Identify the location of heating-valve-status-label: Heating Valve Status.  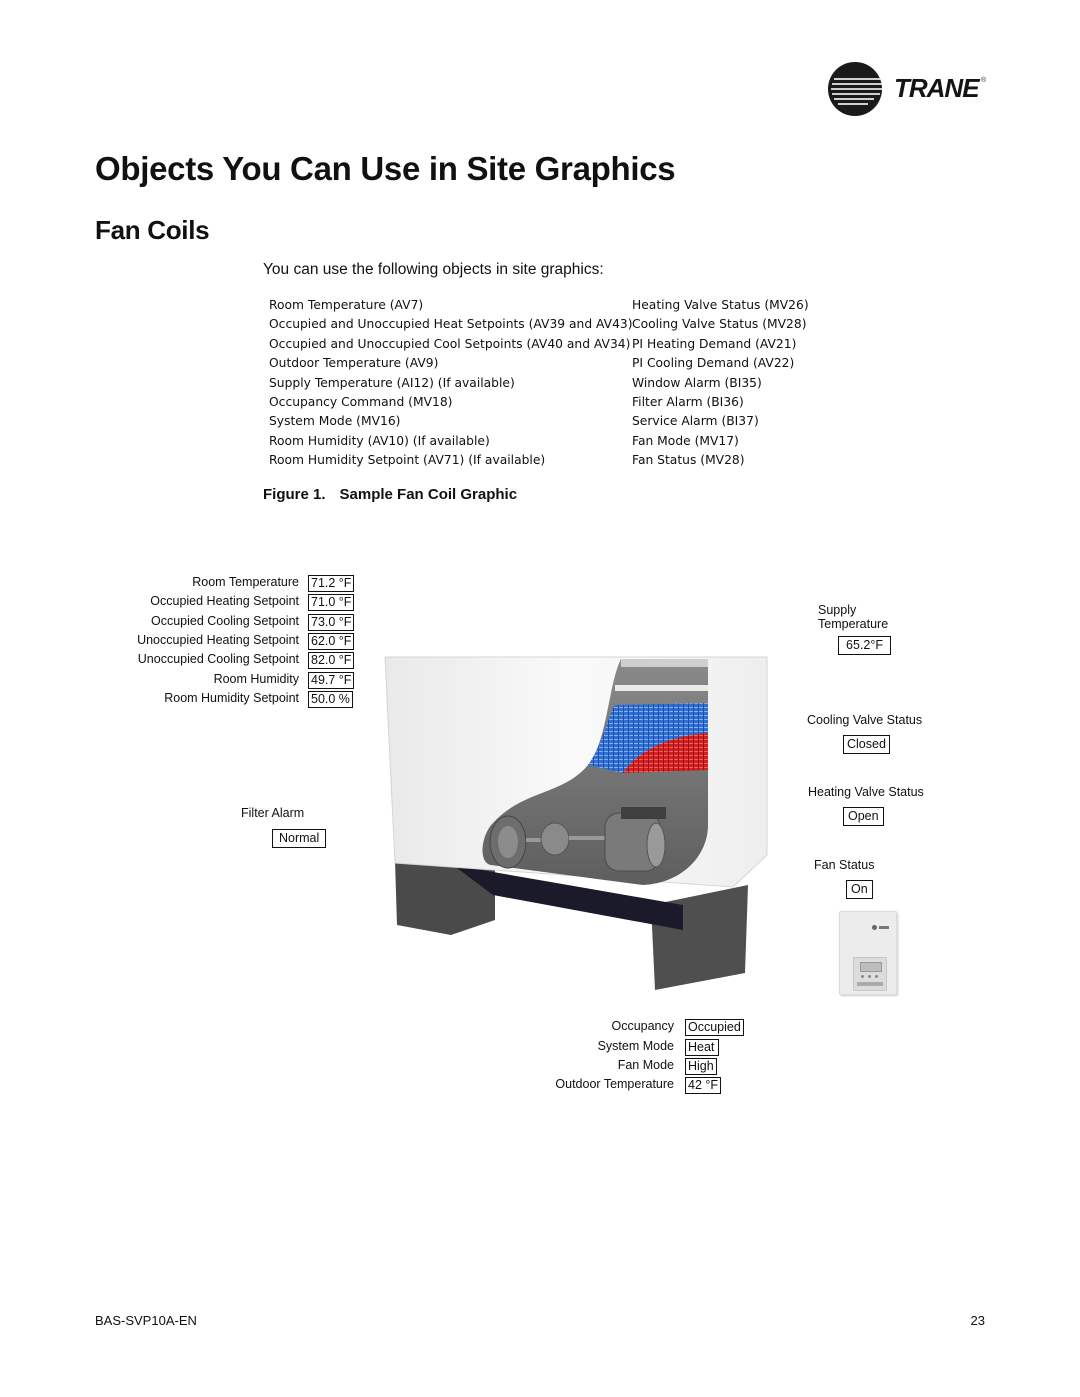
(866, 792).